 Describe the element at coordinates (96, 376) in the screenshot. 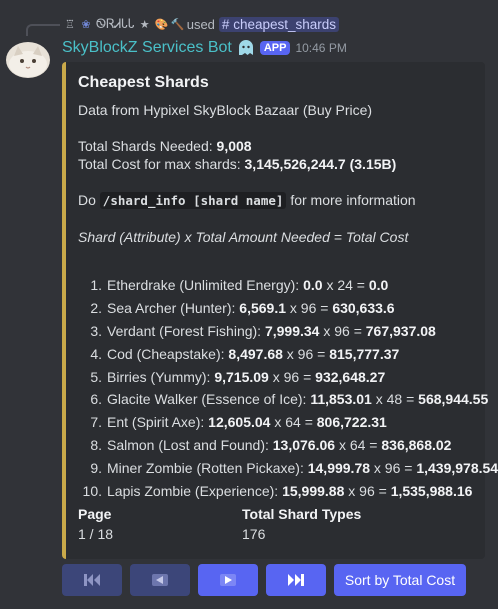

I see `shard-number: 5.` at that location.